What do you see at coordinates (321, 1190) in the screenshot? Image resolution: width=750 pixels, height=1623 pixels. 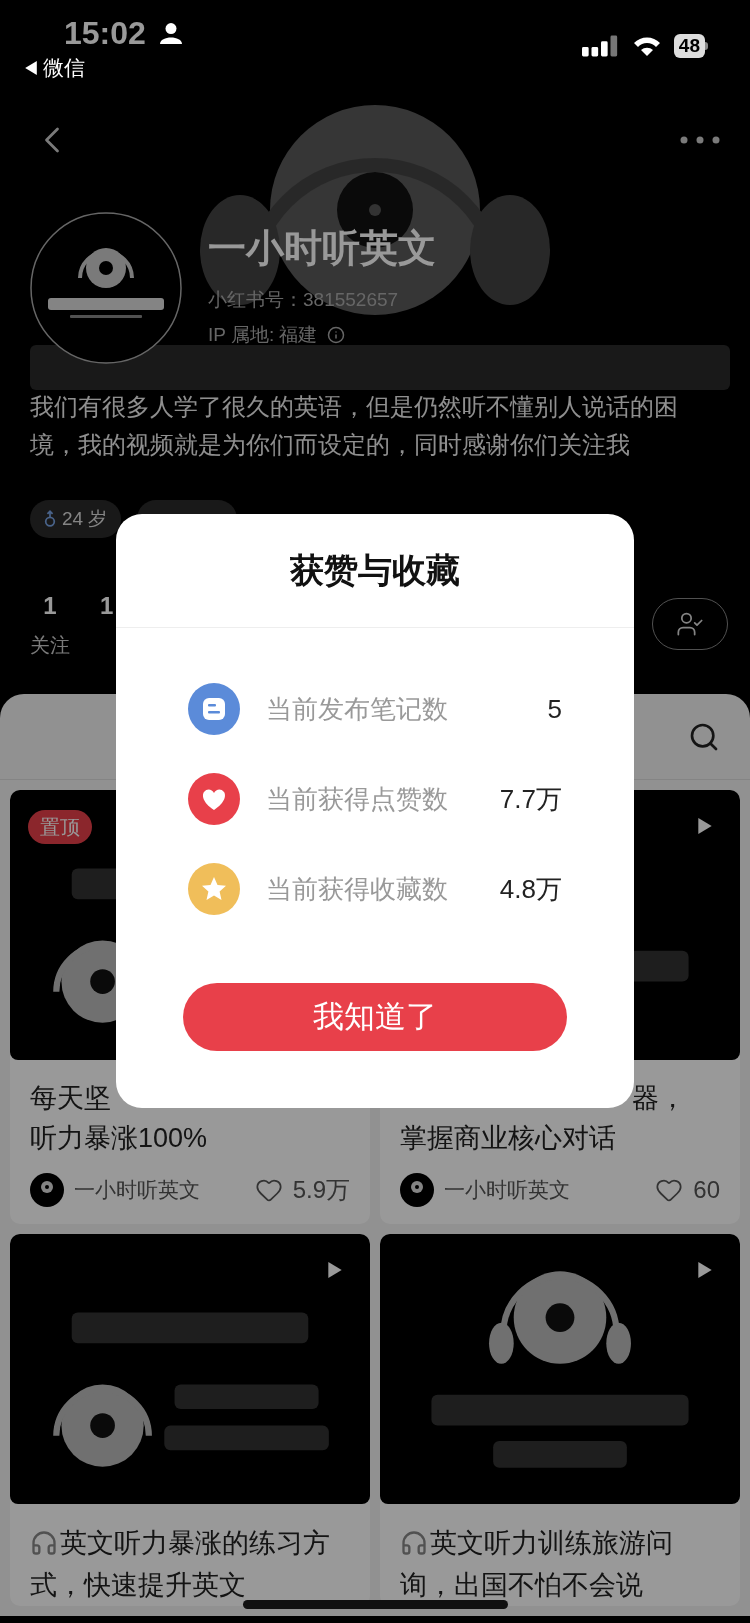 I see `like-count: 5.9万` at bounding box center [321, 1190].